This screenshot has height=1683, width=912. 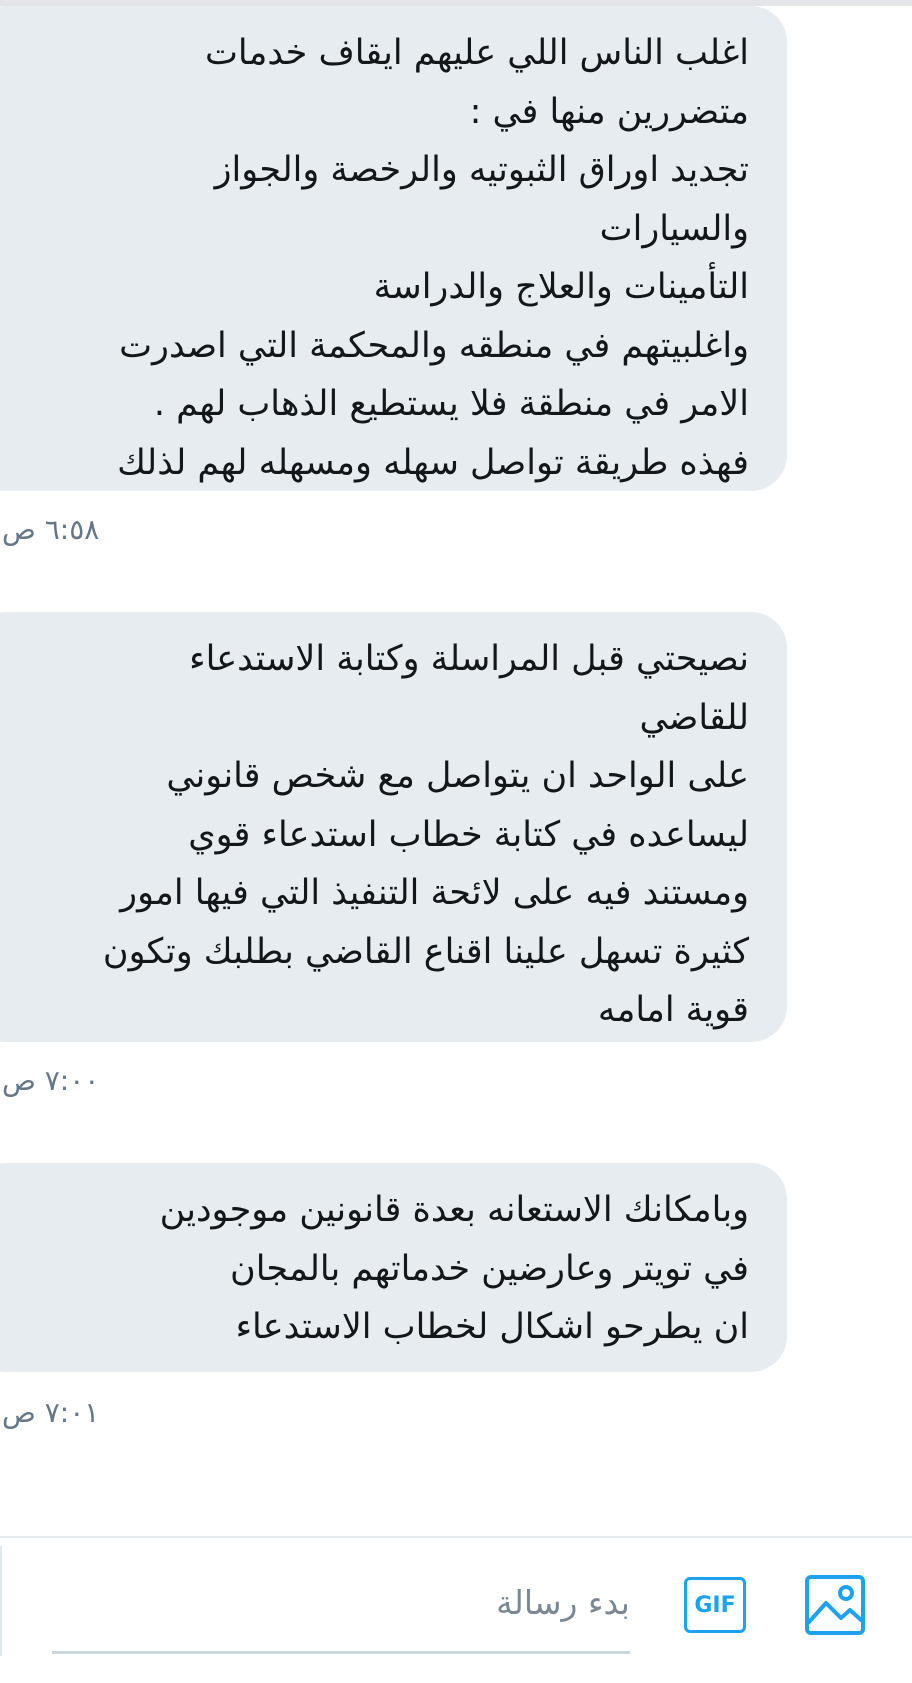 What do you see at coordinates (609, 111) in the screenshot?
I see `message-line: متضررين منها في :` at bounding box center [609, 111].